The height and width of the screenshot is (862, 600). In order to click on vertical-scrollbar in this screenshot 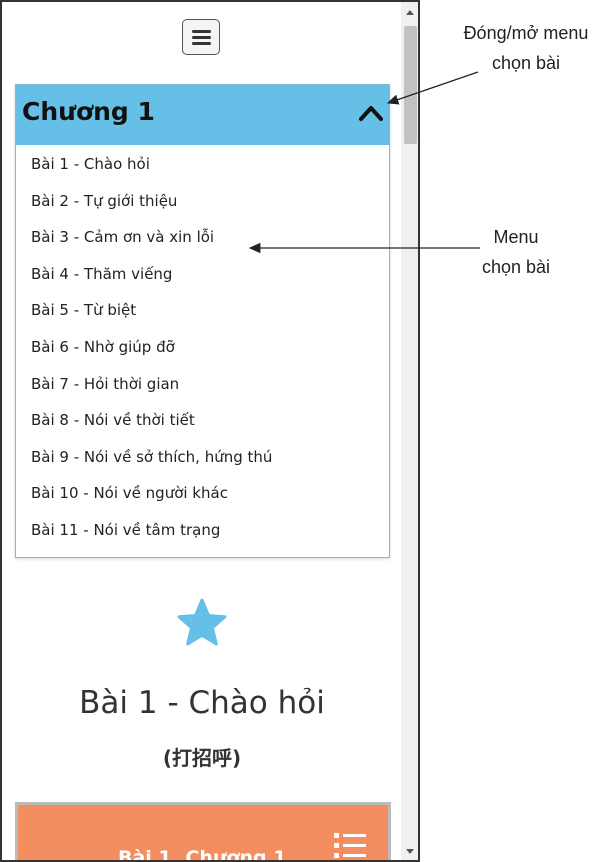, I will do `click(409, 431)`.